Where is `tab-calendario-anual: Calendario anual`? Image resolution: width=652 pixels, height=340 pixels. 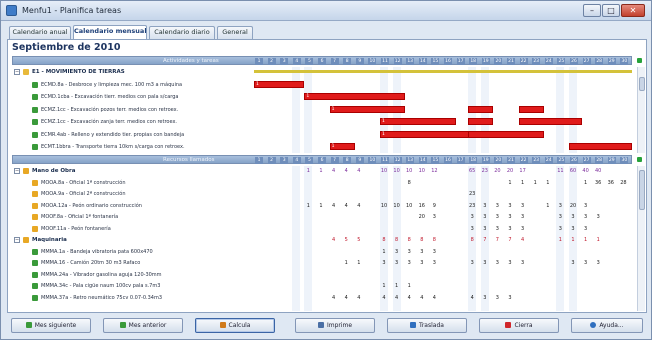 tab-calendario-anual: Calendario anual is located at coordinates (40, 32).